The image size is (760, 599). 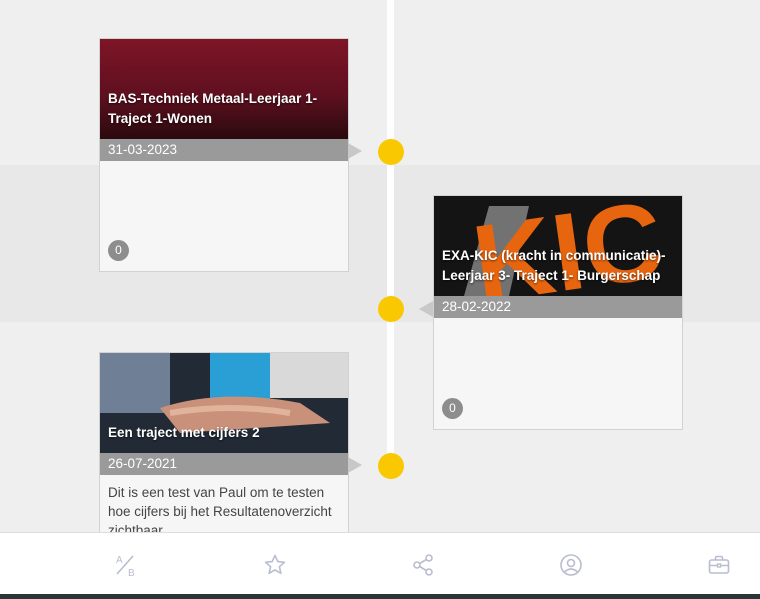 What do you see at coordinates (184, 432) in the screenshot?
I see `card-title: Een traject met cijfers 2` at bounding box center [184, 432].